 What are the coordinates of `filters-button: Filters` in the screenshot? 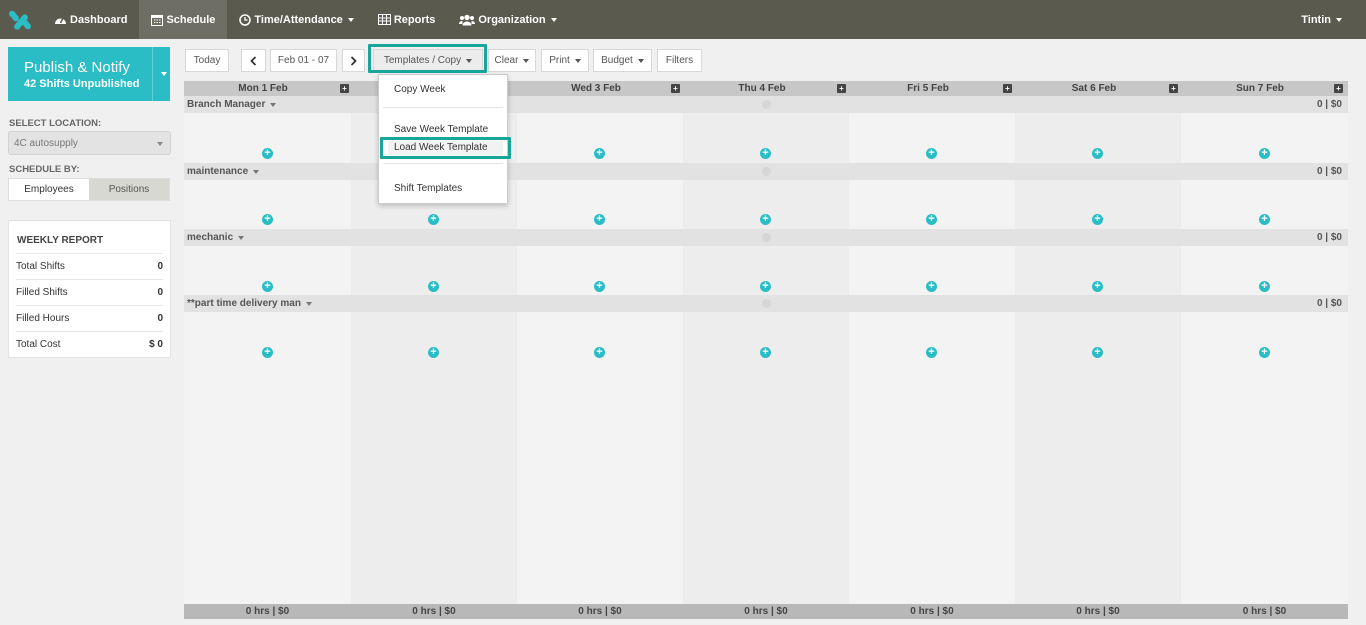 It's located at (679, 60).